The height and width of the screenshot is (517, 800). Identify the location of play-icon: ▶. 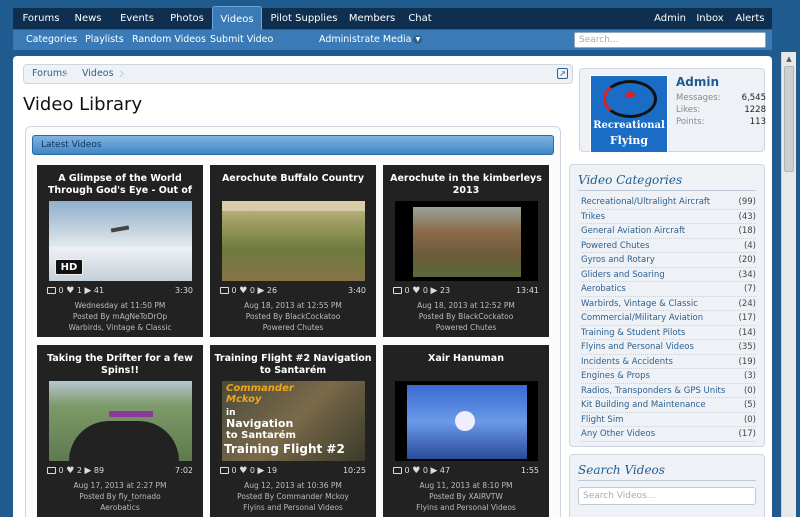
(434, 471).